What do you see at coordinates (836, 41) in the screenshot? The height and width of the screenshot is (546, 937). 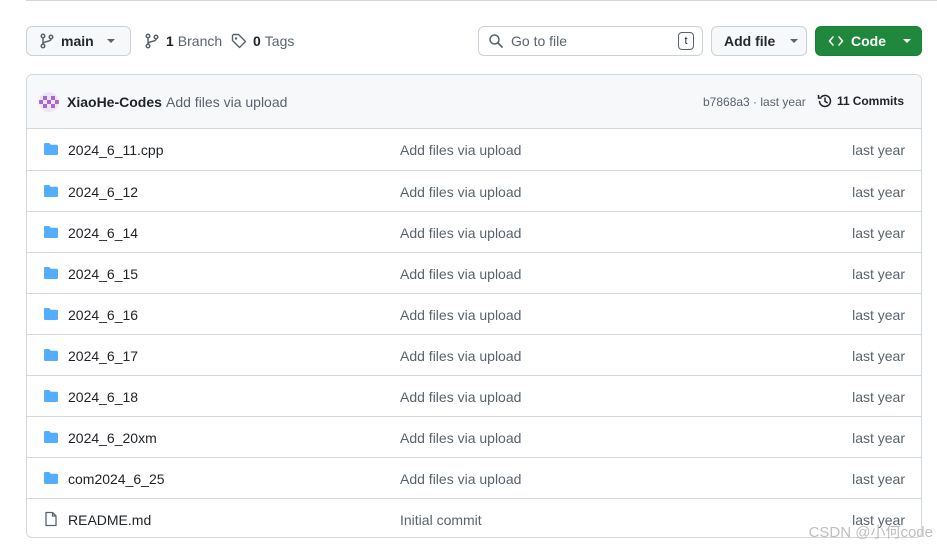 I see `code-brackets-icon` at bounding box center [836, 41].